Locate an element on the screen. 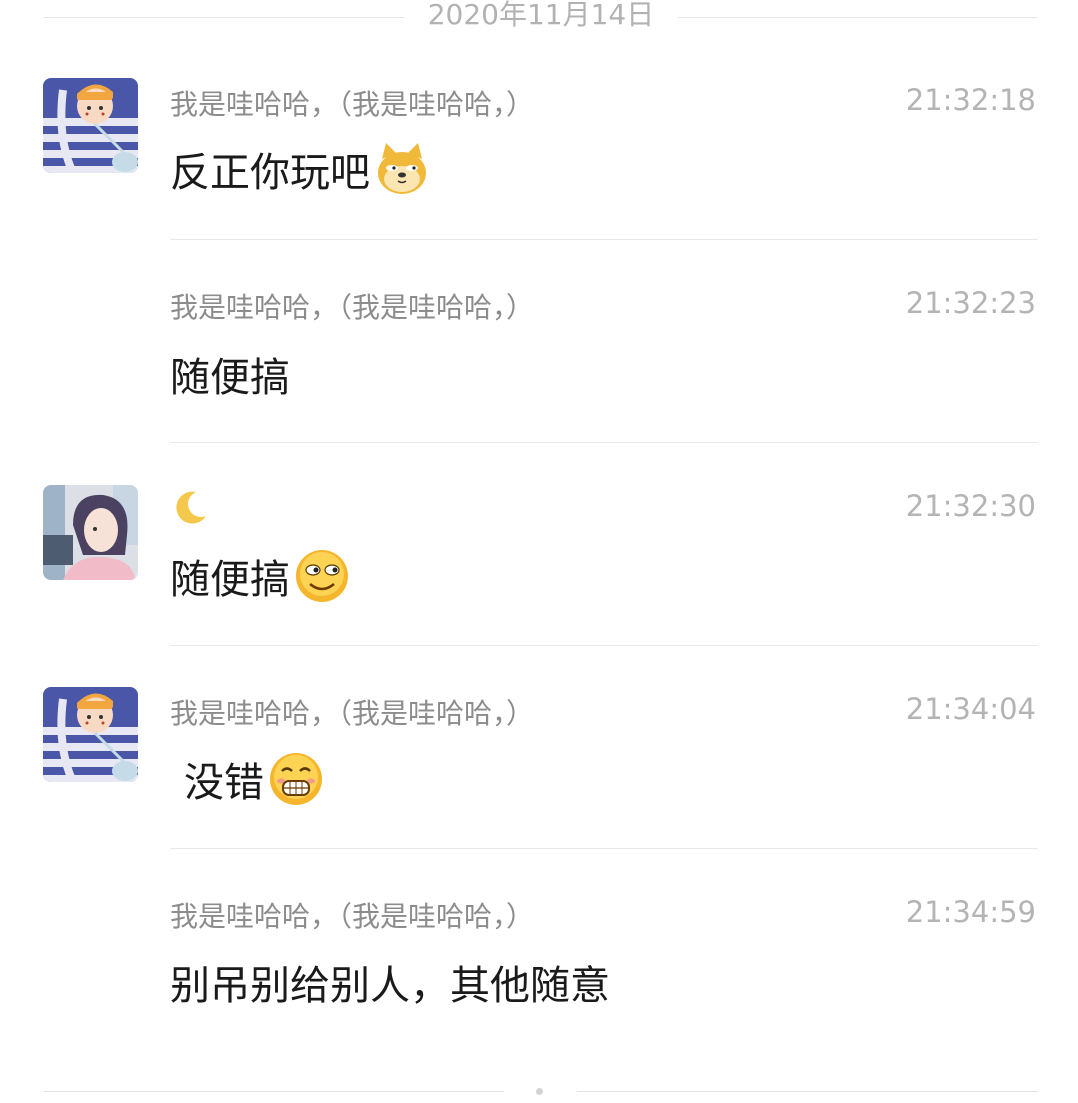 This screenshot has height=1103, width=1078. bottom-line-right is located at coordinates (807, 1091).